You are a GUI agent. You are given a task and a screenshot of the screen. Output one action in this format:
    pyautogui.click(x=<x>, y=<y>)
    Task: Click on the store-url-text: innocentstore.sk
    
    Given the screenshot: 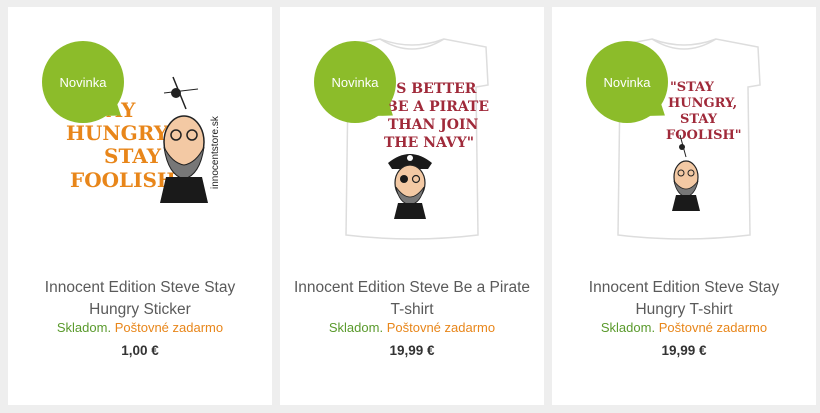 What is the action you would take?
    pyautogui.click(x=215, y=152)
    